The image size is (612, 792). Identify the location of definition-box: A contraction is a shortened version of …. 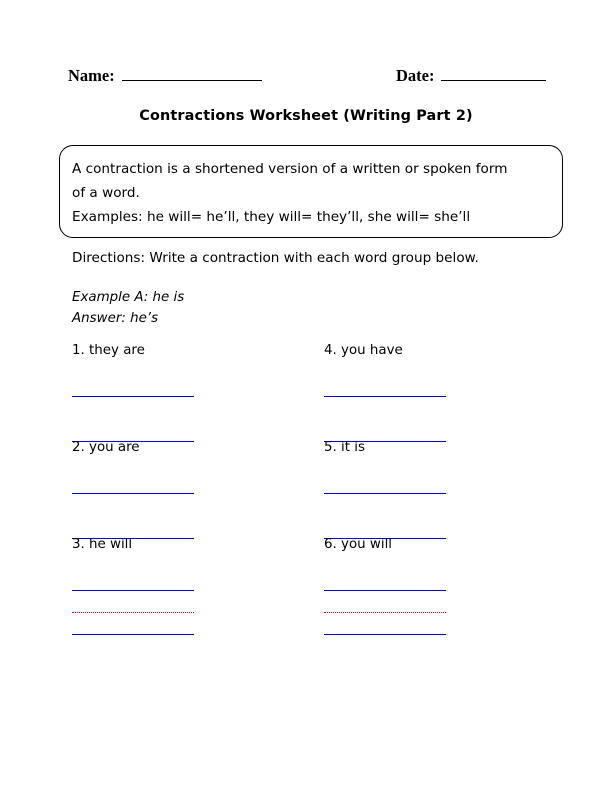
(311, 191).